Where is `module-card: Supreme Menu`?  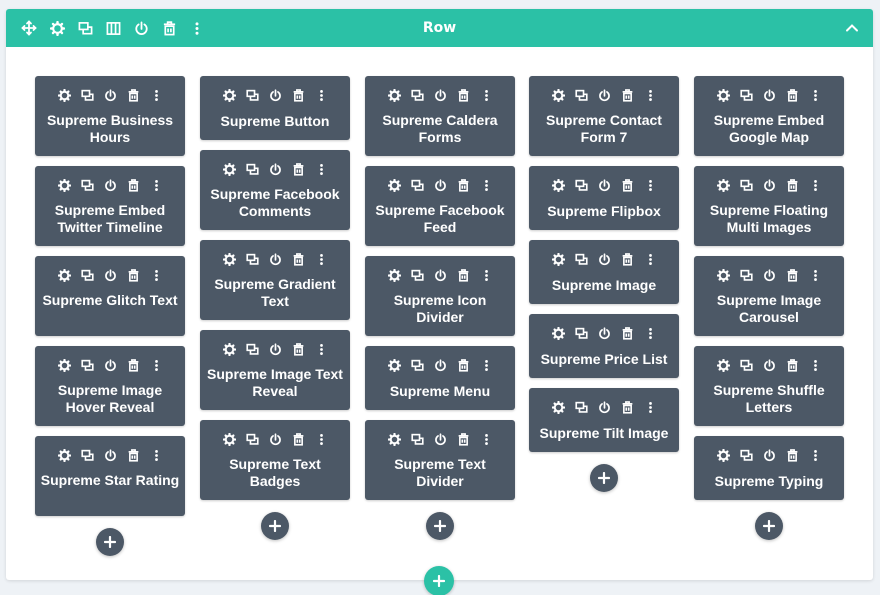 module-card: Supreme Menu is located at coordinates (440, 378).